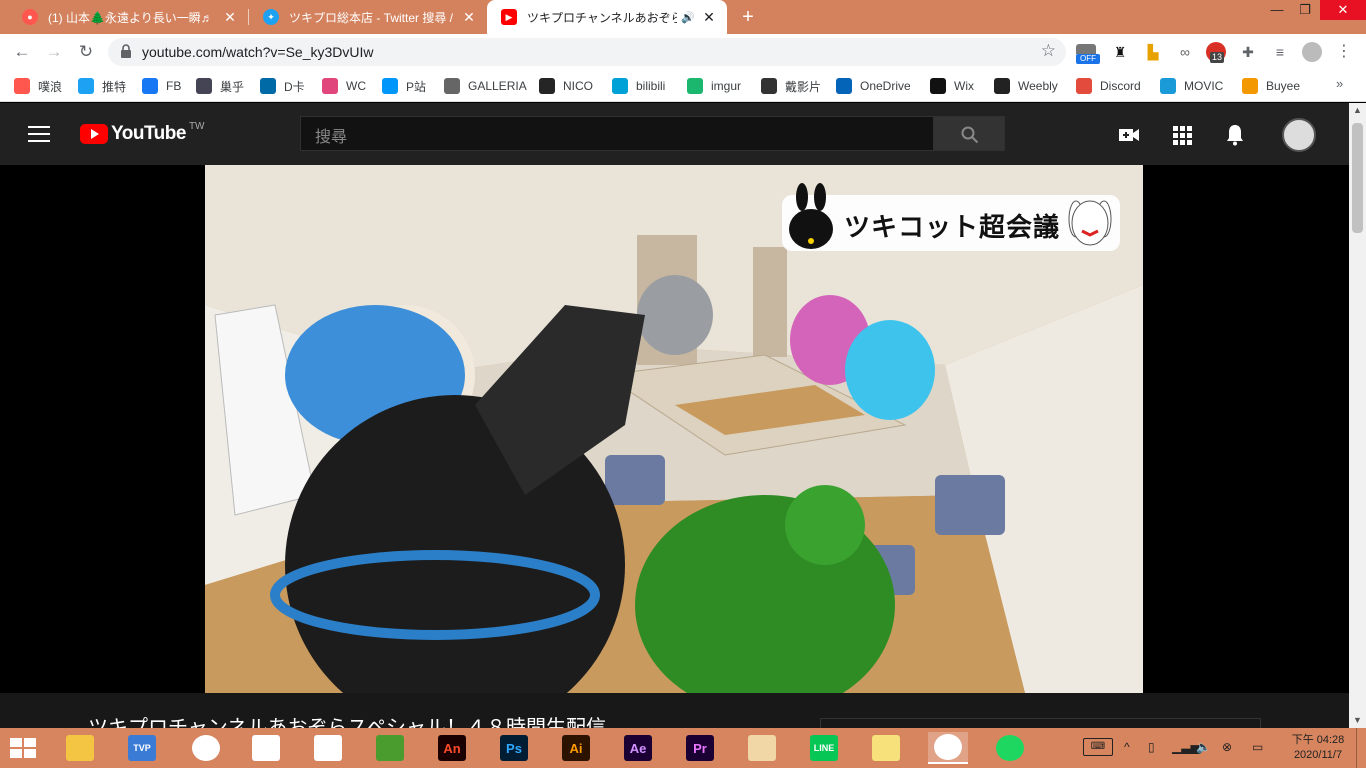 The width and height of the screenshot is (1366, 768). Describe the element at coordinates (1280, 52) in the screenshot. I see `media-control-icon: ≡` at that location.